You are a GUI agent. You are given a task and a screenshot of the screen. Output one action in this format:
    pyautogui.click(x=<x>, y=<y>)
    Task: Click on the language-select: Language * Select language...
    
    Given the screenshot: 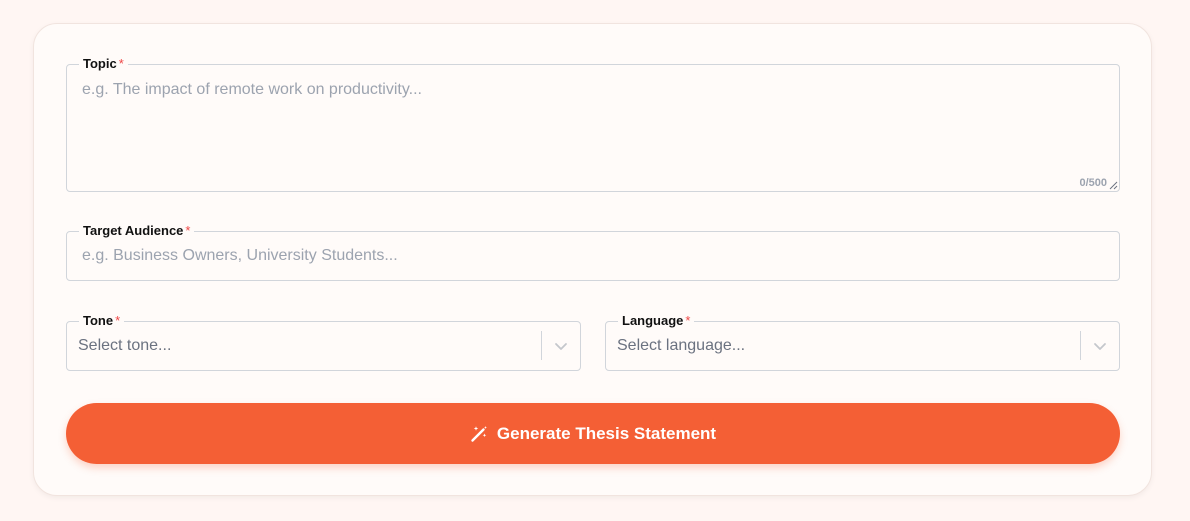 What is the action you would take?
    pyautogui.click(x=862, y=342)
    